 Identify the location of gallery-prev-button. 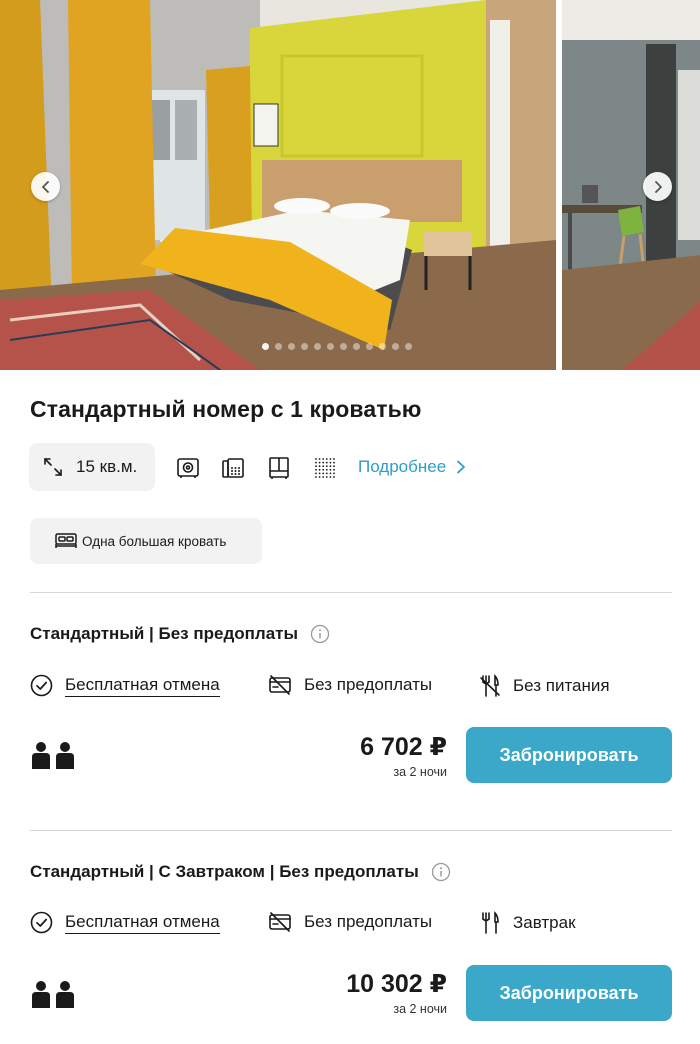
(45, 186).